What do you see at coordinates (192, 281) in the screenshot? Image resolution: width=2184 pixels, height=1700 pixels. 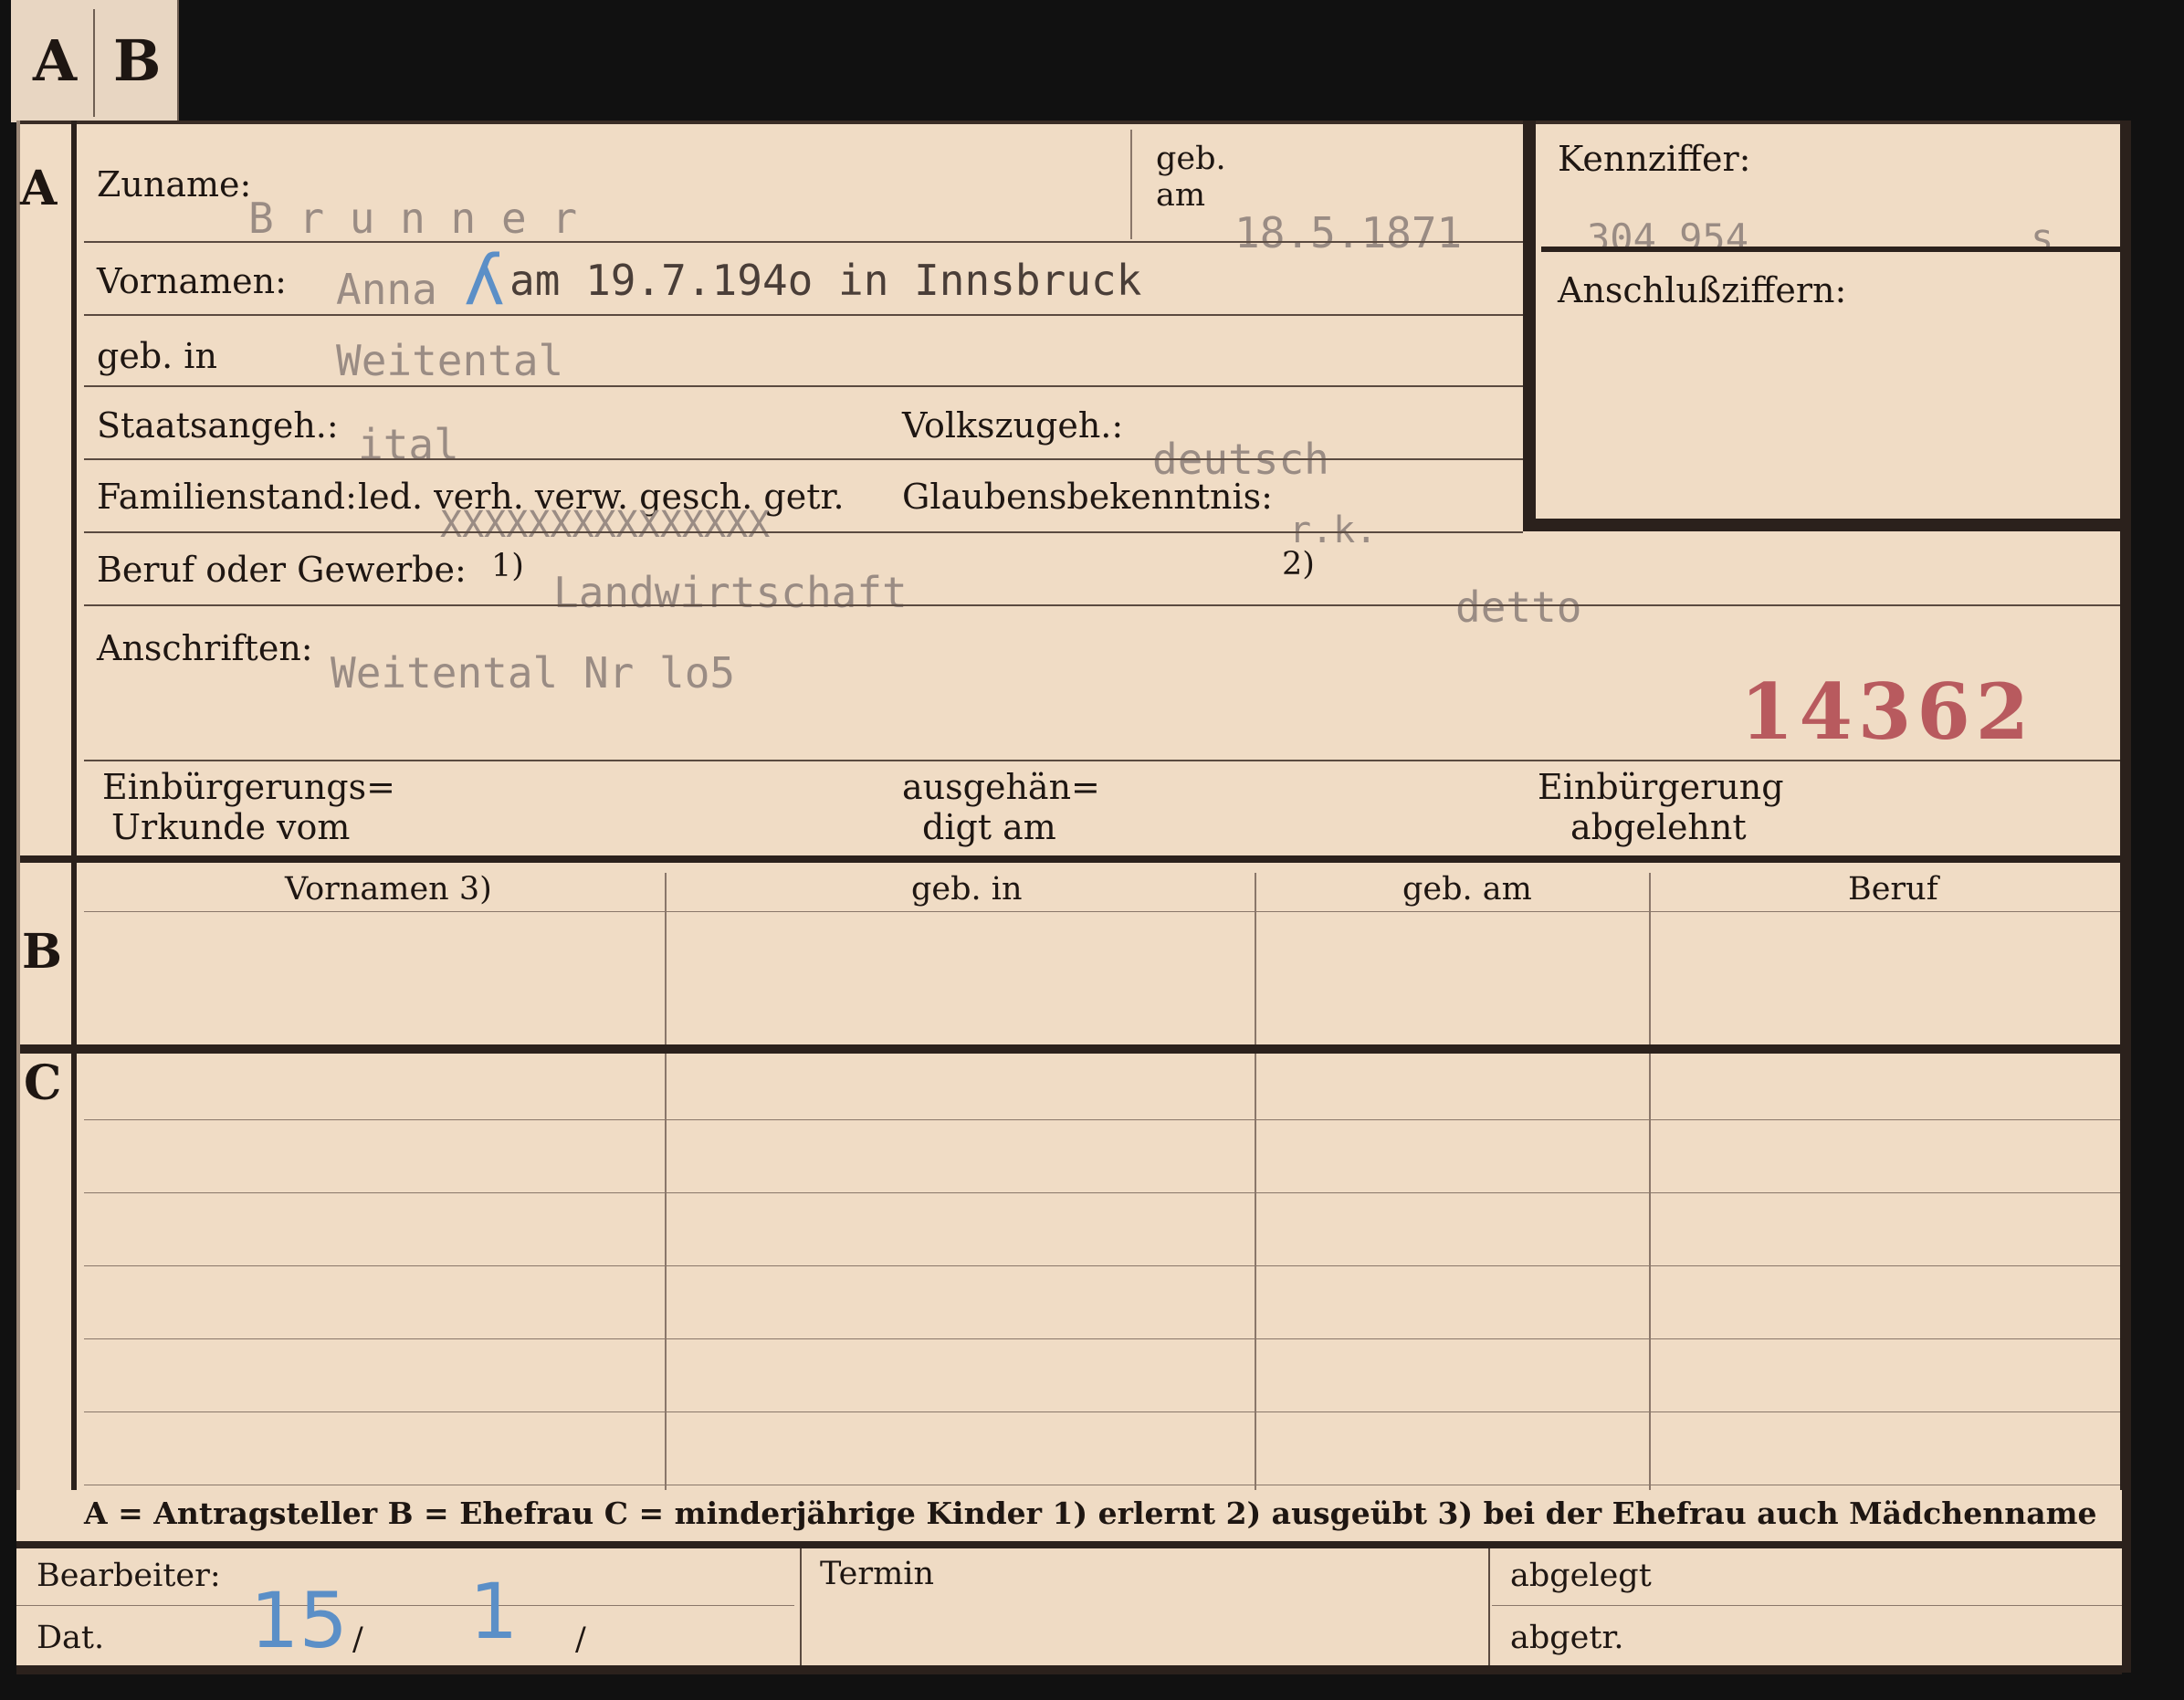 I see `first-names-label: Vornamen:` at bounding box center [192, 281].